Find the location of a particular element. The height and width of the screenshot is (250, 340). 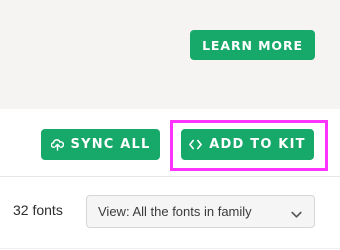

cloud-sync-icon is located at coordinates (57, 144).